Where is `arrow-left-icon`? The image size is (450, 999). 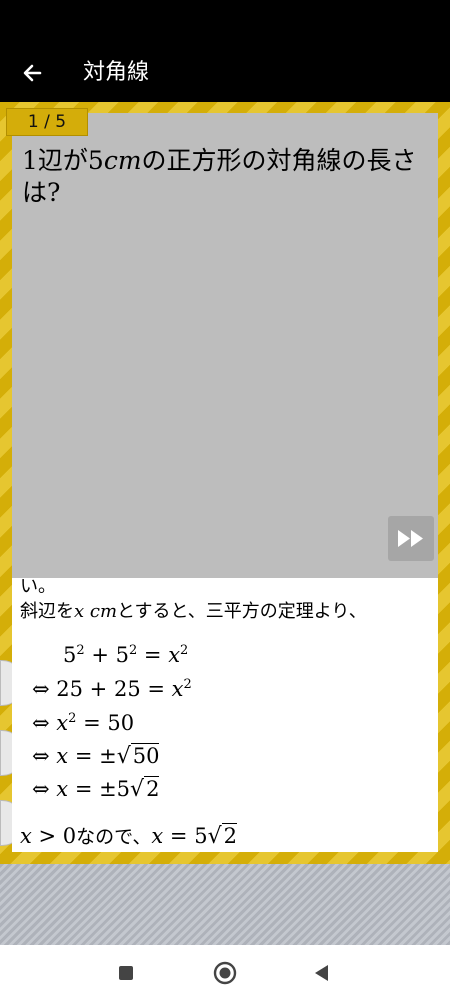
arrow-left-icon is located at coordinates (33, 73).